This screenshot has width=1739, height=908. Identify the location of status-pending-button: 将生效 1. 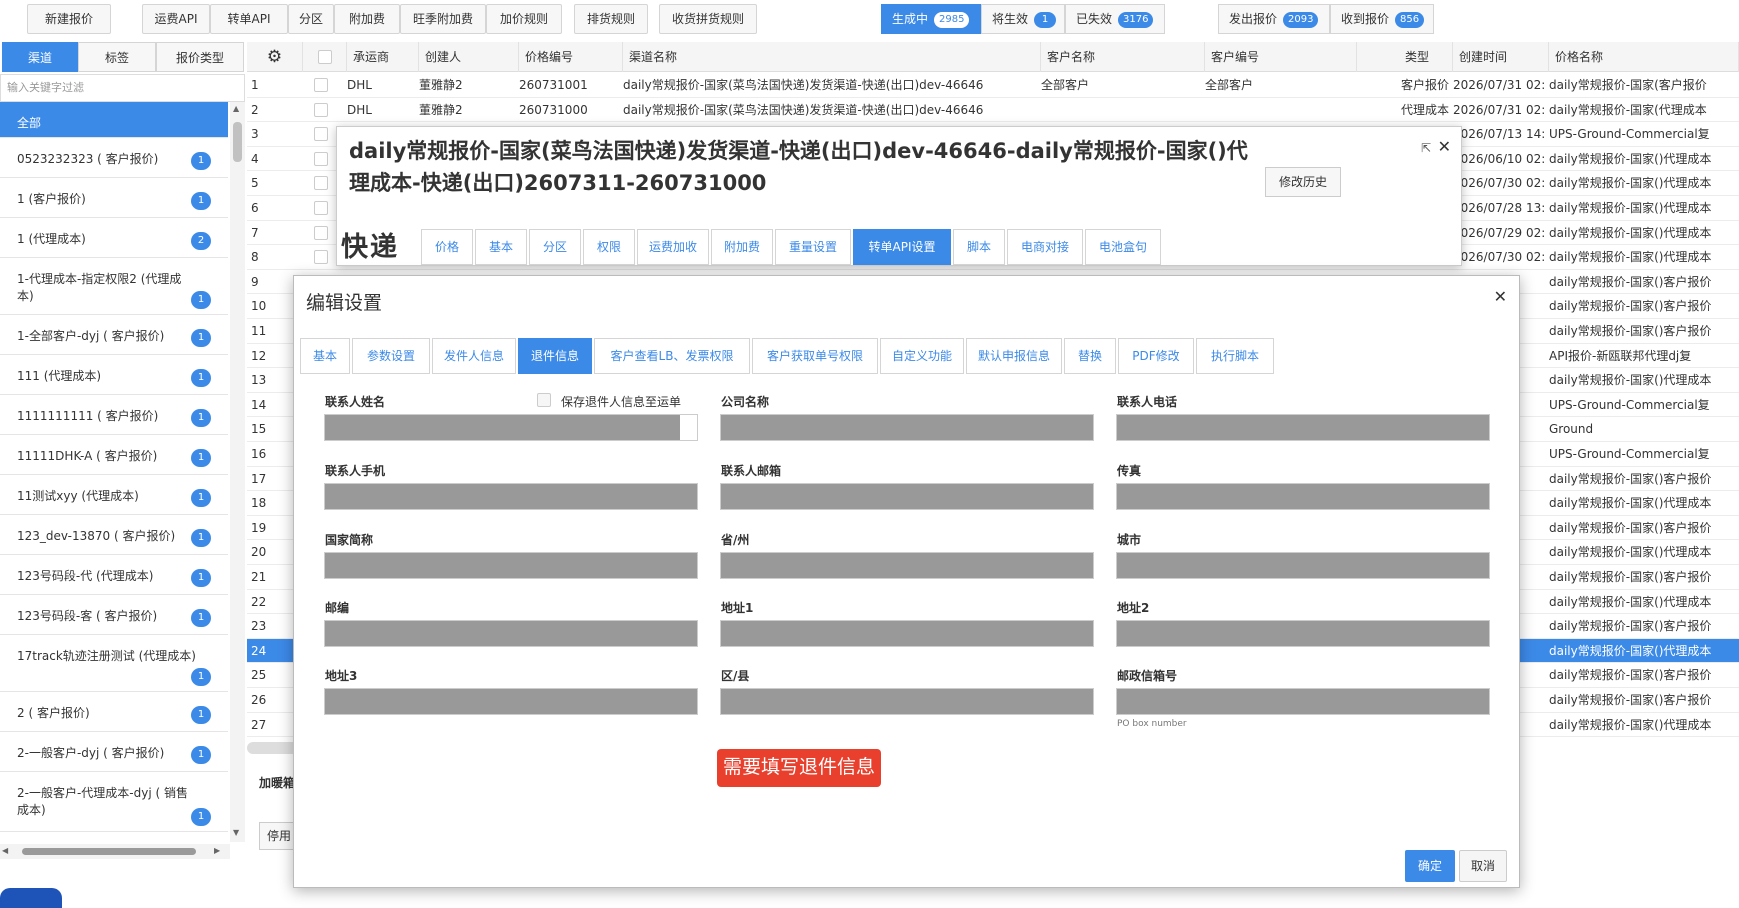
(1023, 19).